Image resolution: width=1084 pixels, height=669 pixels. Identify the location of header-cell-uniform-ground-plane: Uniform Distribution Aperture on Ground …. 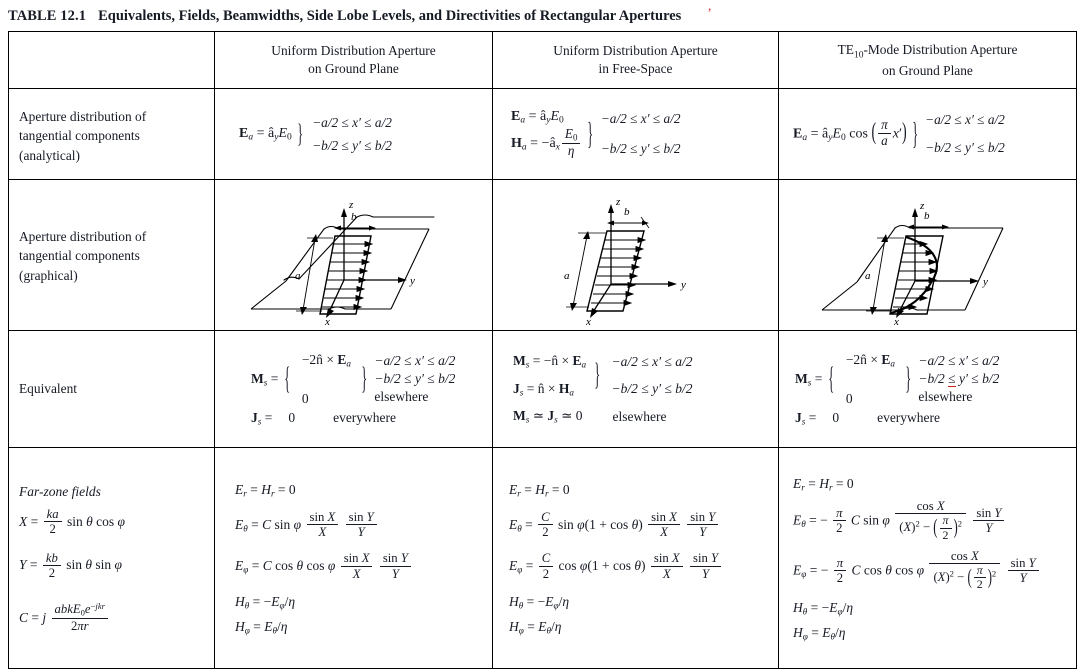
(353, 60).